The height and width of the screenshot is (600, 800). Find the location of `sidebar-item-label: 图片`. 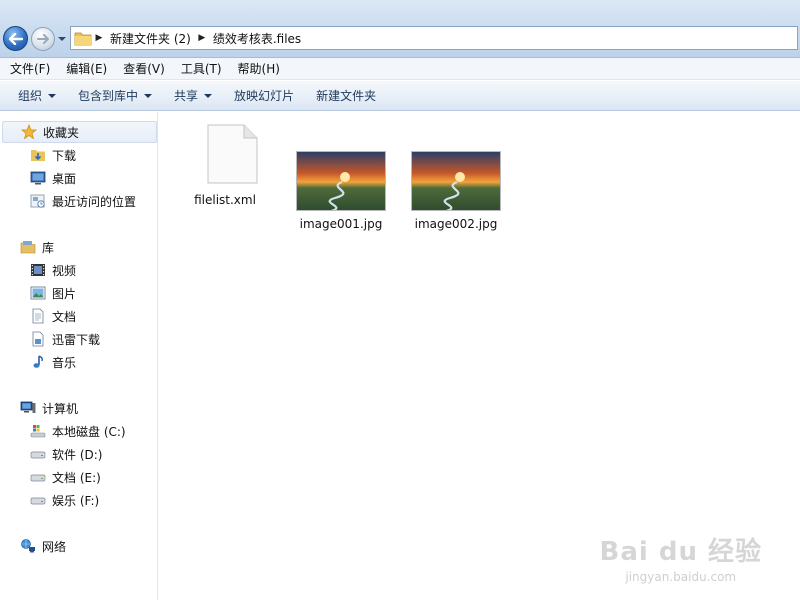

sidebar-item-label: 图片 is located at coordinates (64, 293).